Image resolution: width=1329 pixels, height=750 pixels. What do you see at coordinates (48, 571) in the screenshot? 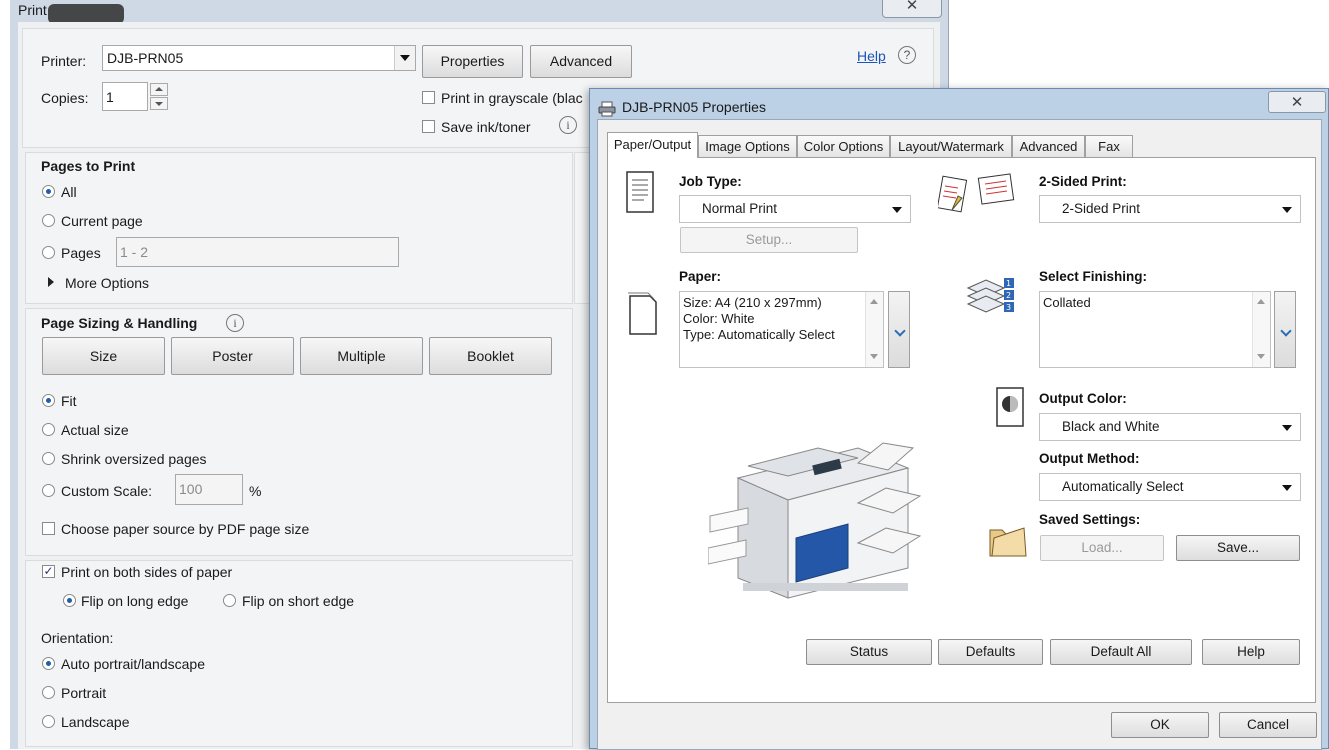
I see `both-sides-checkbox: ✓` at bounding box center [48, 571].